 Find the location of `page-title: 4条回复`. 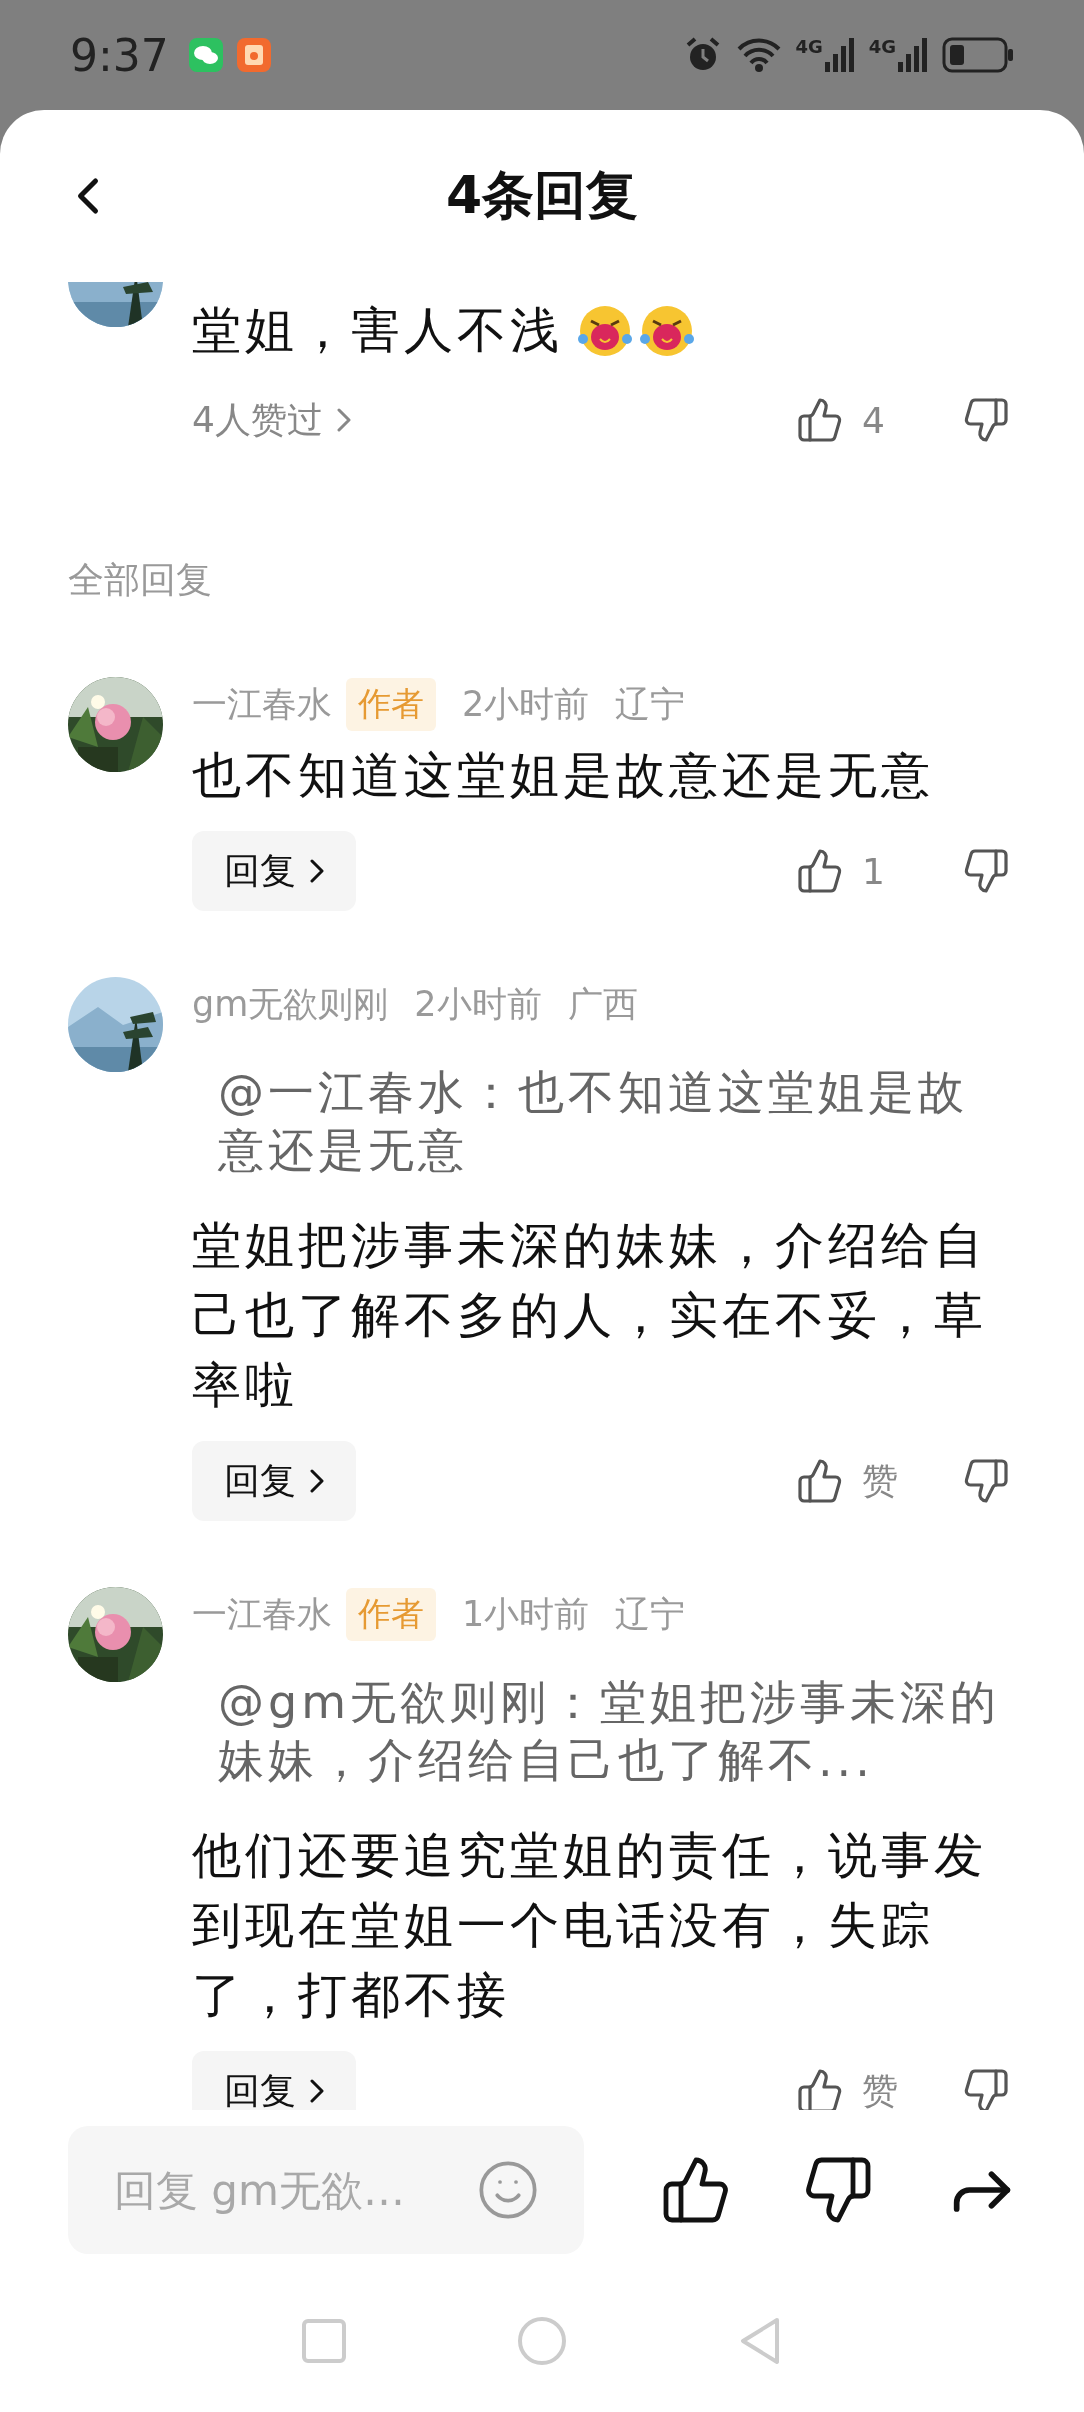

page-title: 4条回复 is located at coordinates (542, 195).